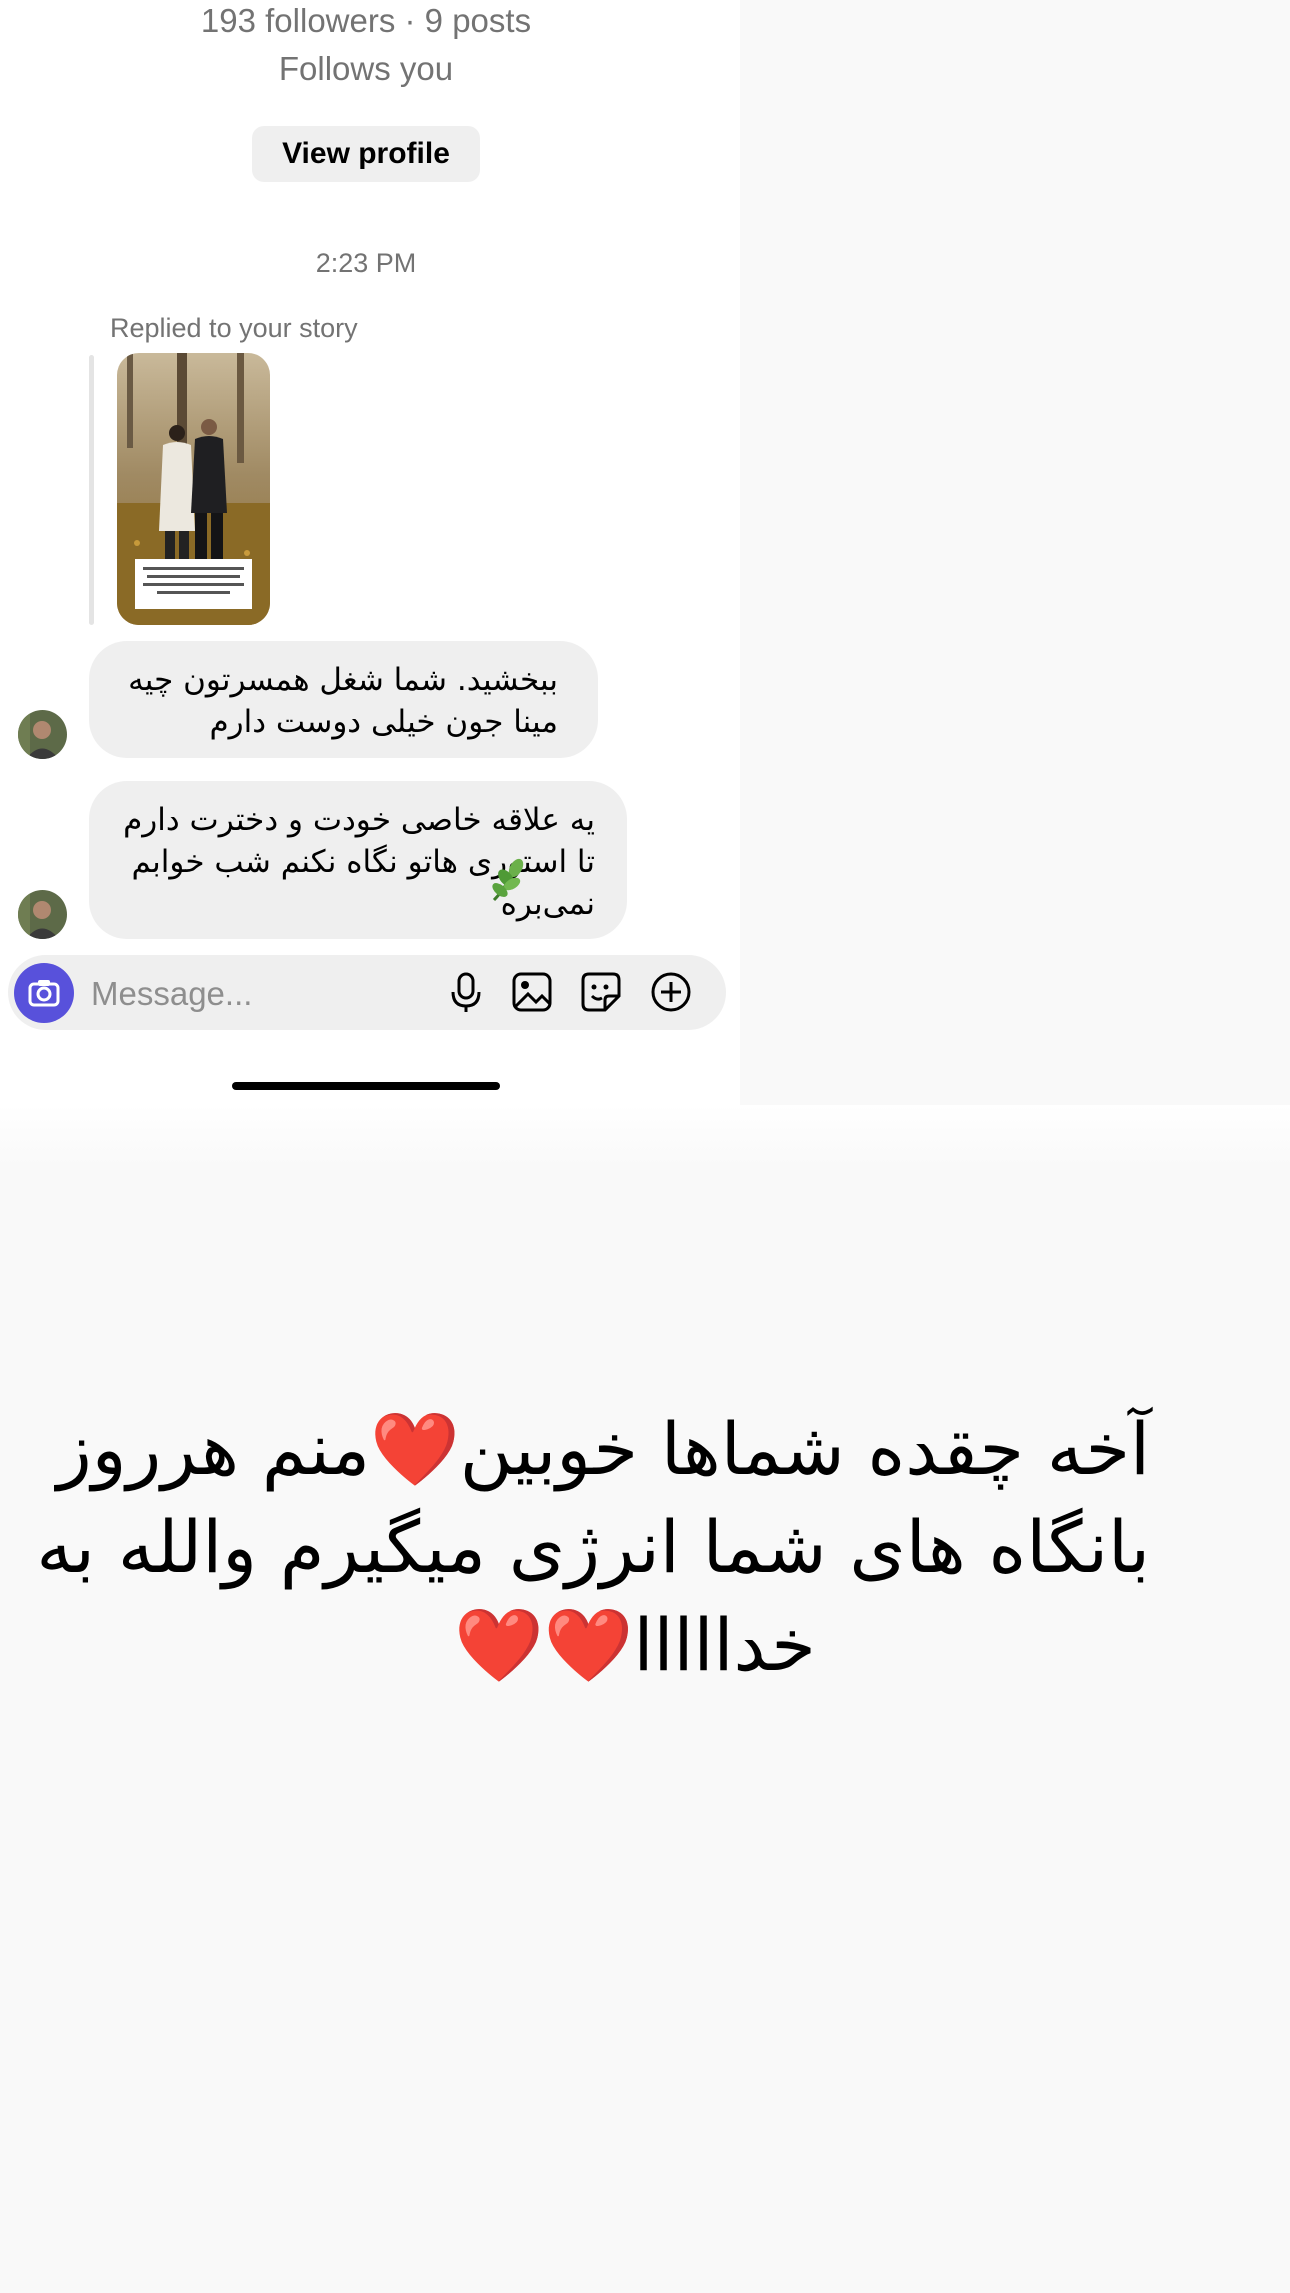  I want to click on overlay-line: آخه چقده شماها خوبین❤️منم هرروز, so click(603, 1449).